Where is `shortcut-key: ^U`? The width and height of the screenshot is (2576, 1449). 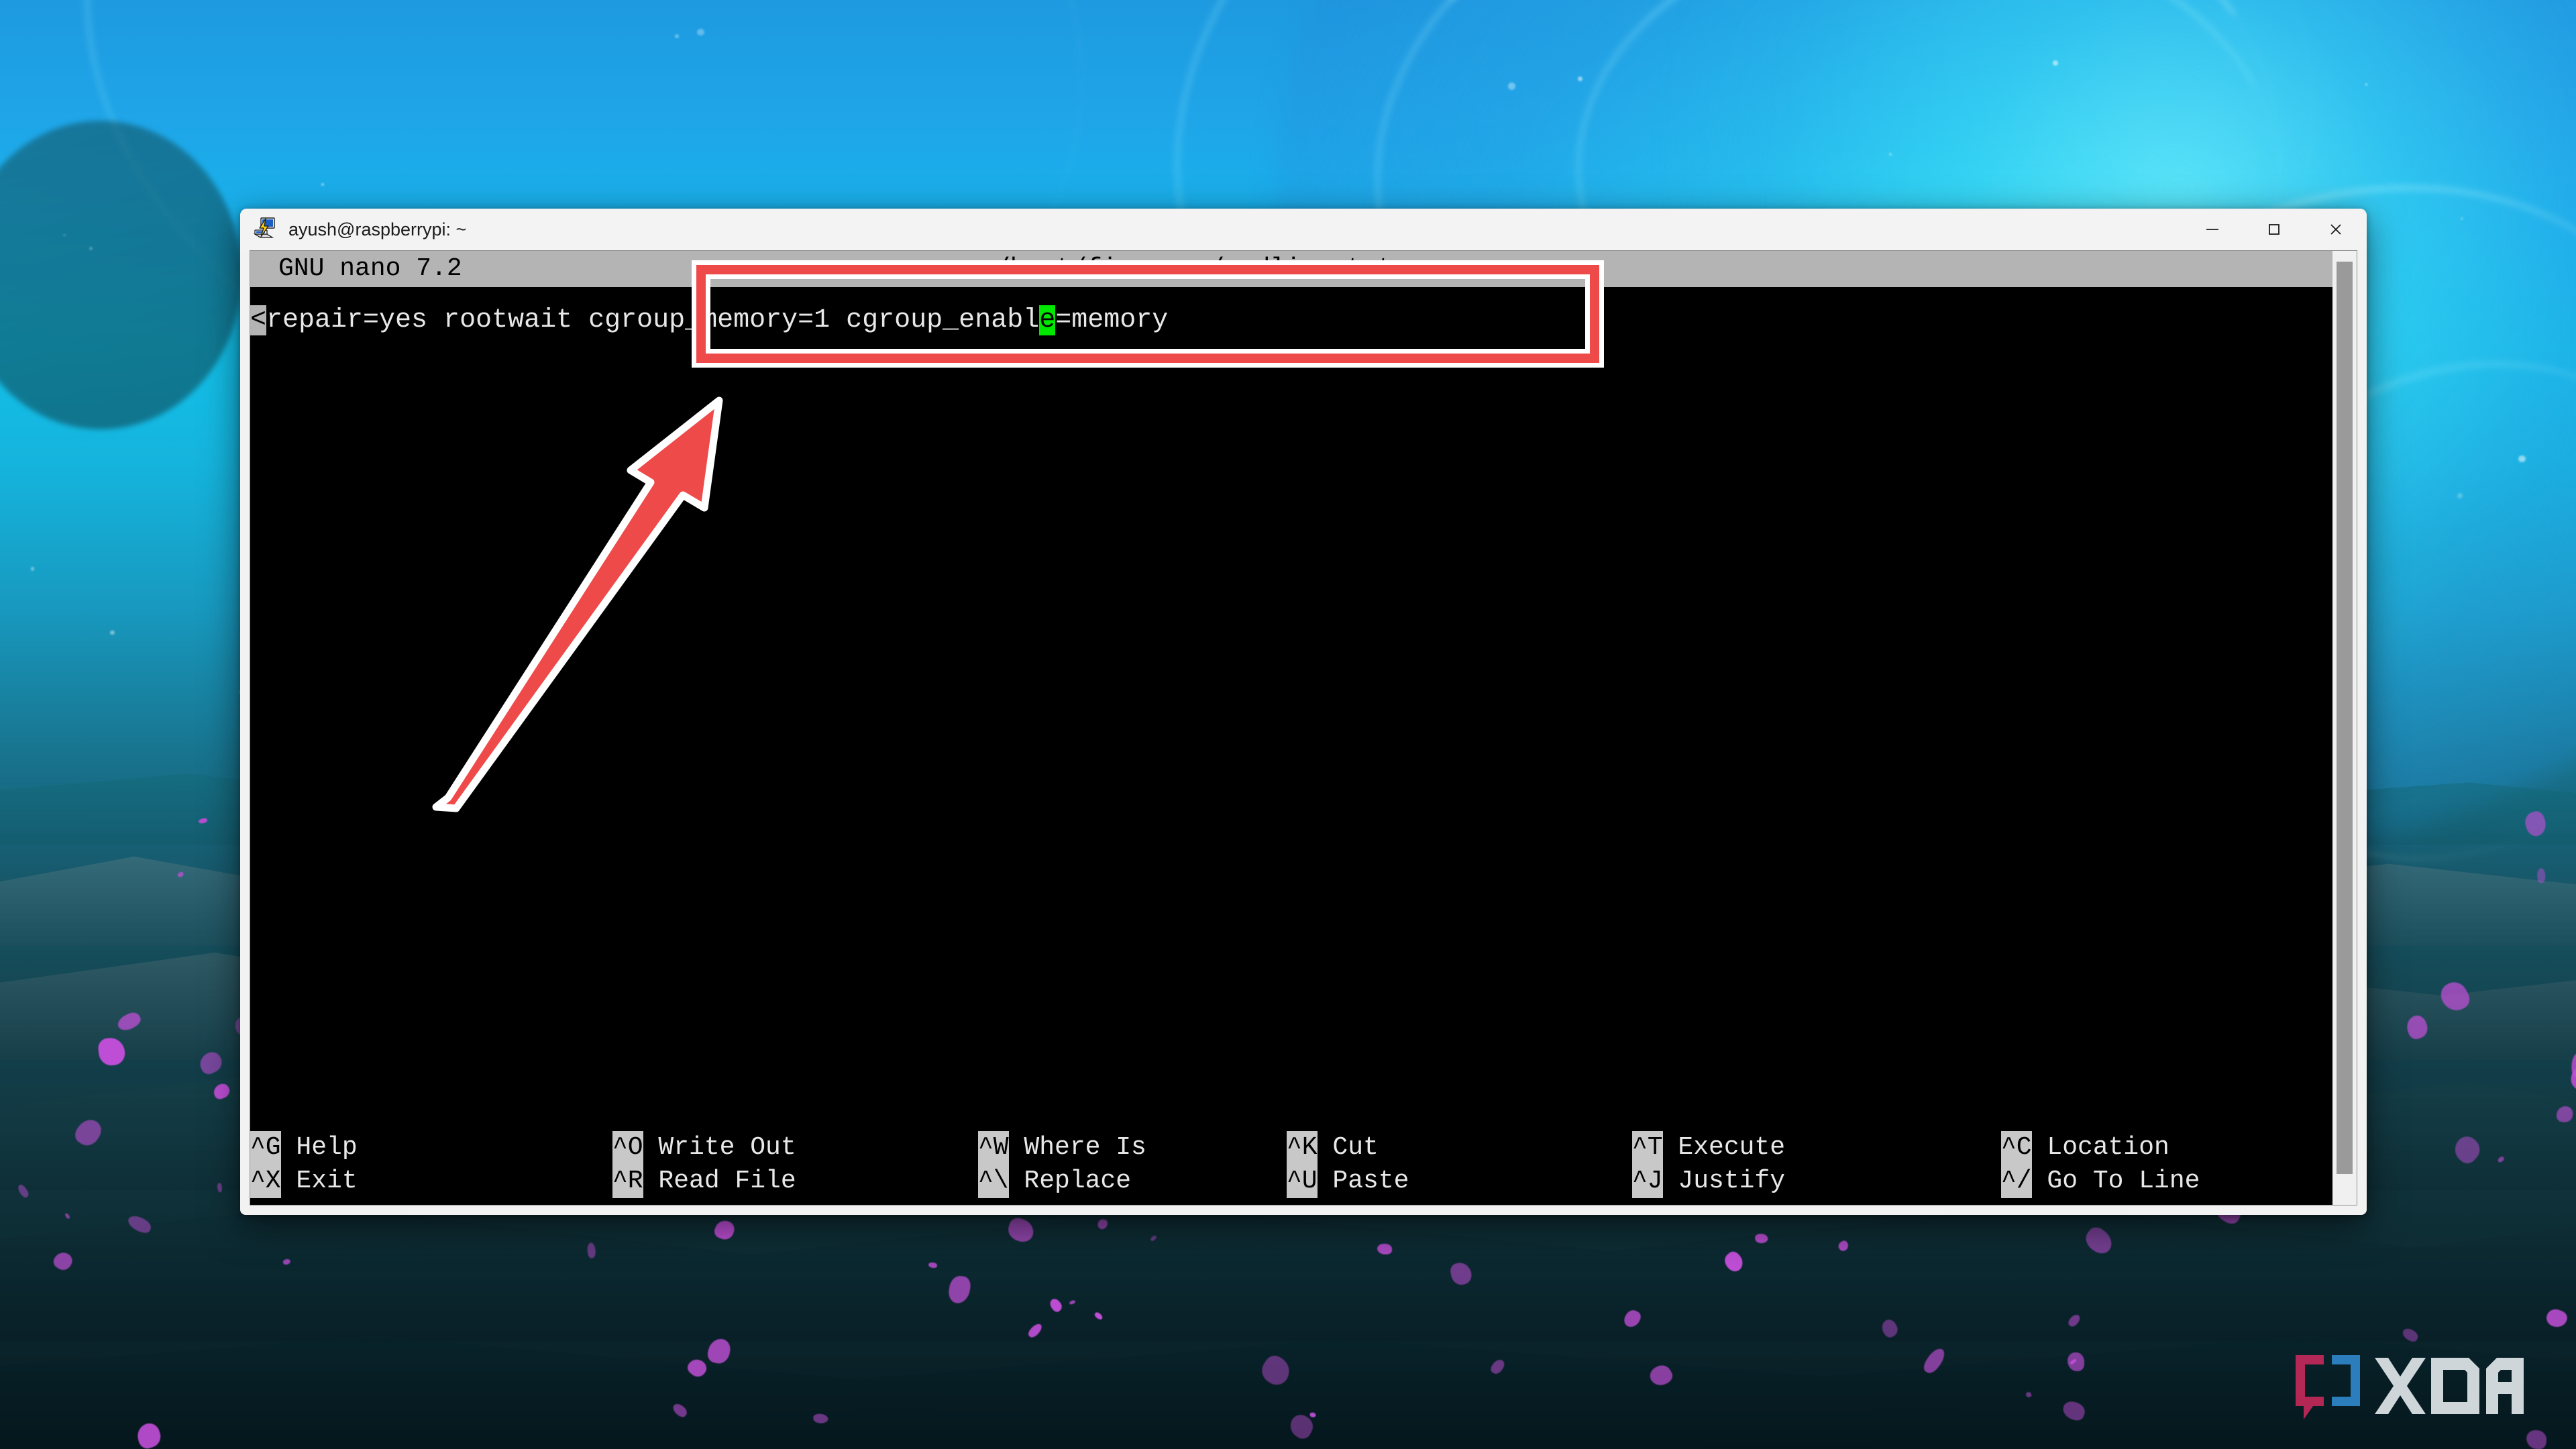 shortcut-key: ^U is located at coordinates (1302, 1181).